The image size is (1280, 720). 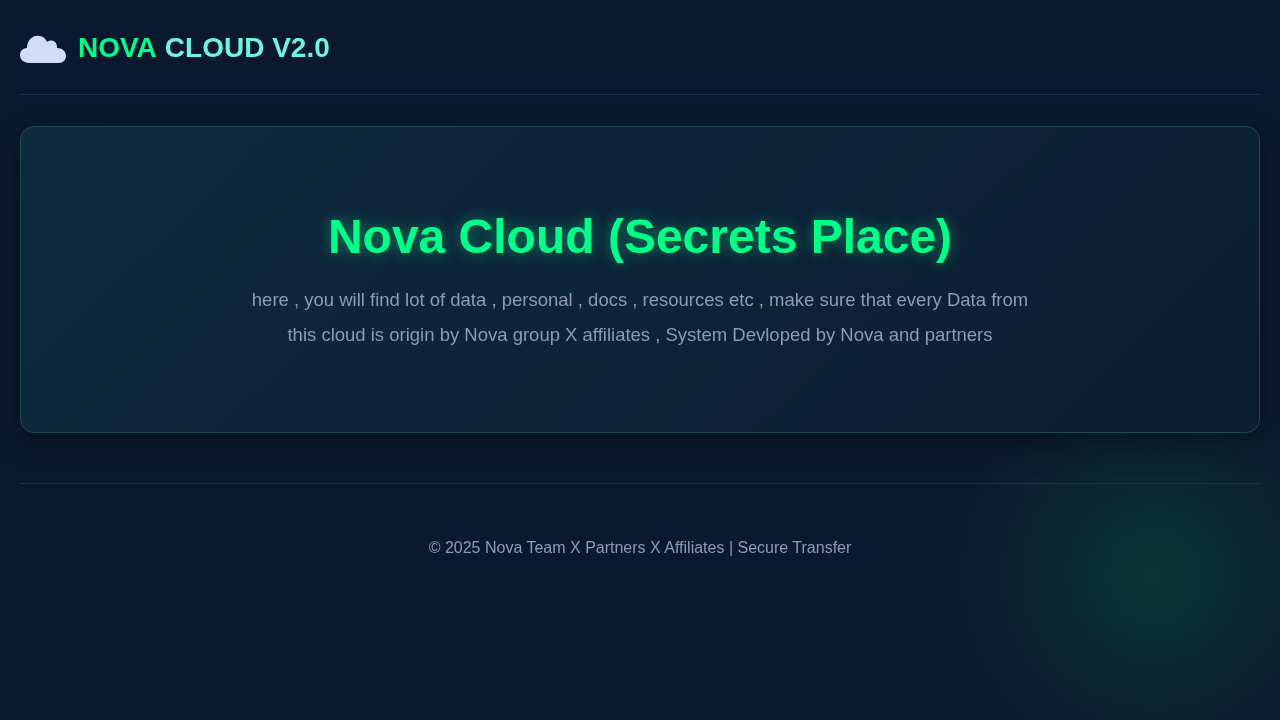 What do you see at coordinates (640, 236) in the screenshot?
I see `hero-title: Nova Cloud (Secrets Place)` at bounding box center [640, 236].